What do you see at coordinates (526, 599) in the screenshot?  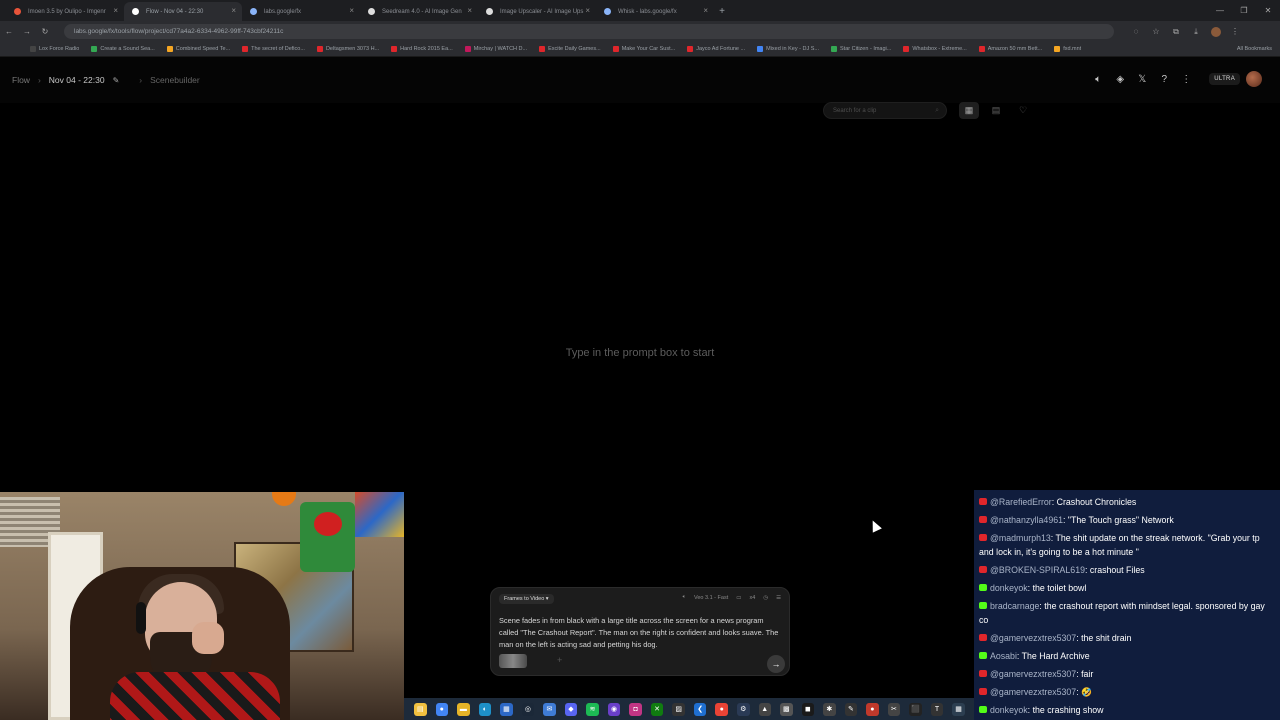 I see `mode-dropdown: Frames to Video ▾` at bounding box center [526, 599].